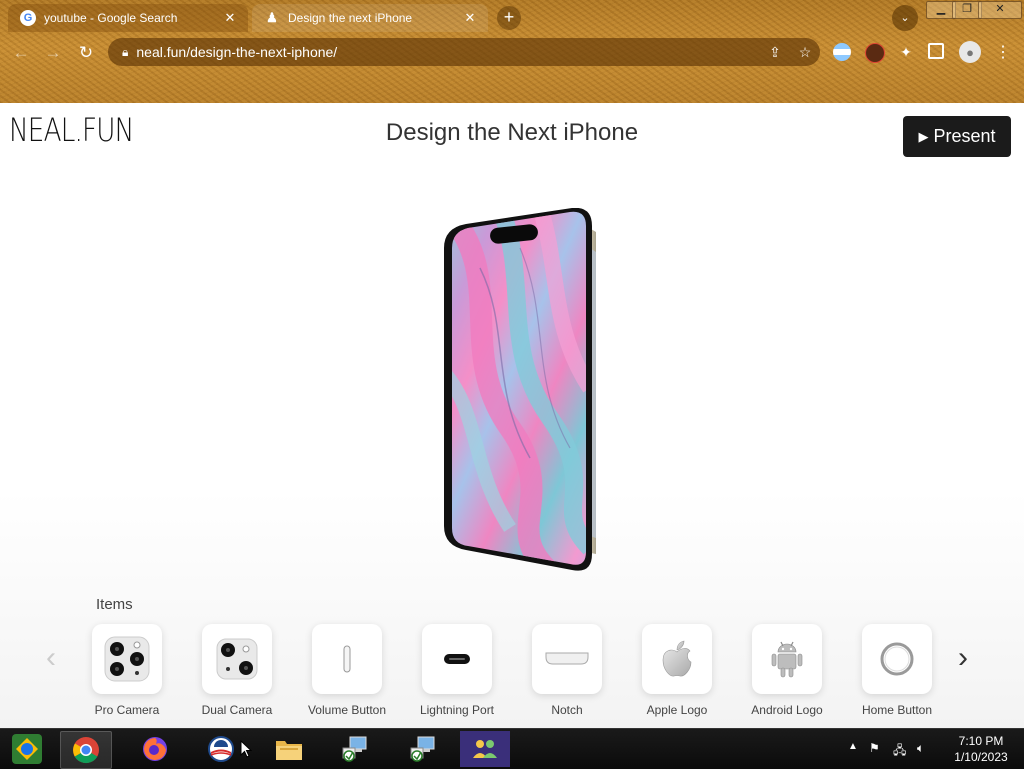 The height and width of the screenshot is (769, 1024). I want to click on system-clock: 7:10 PM 1/10/2023, so click(981, 749).